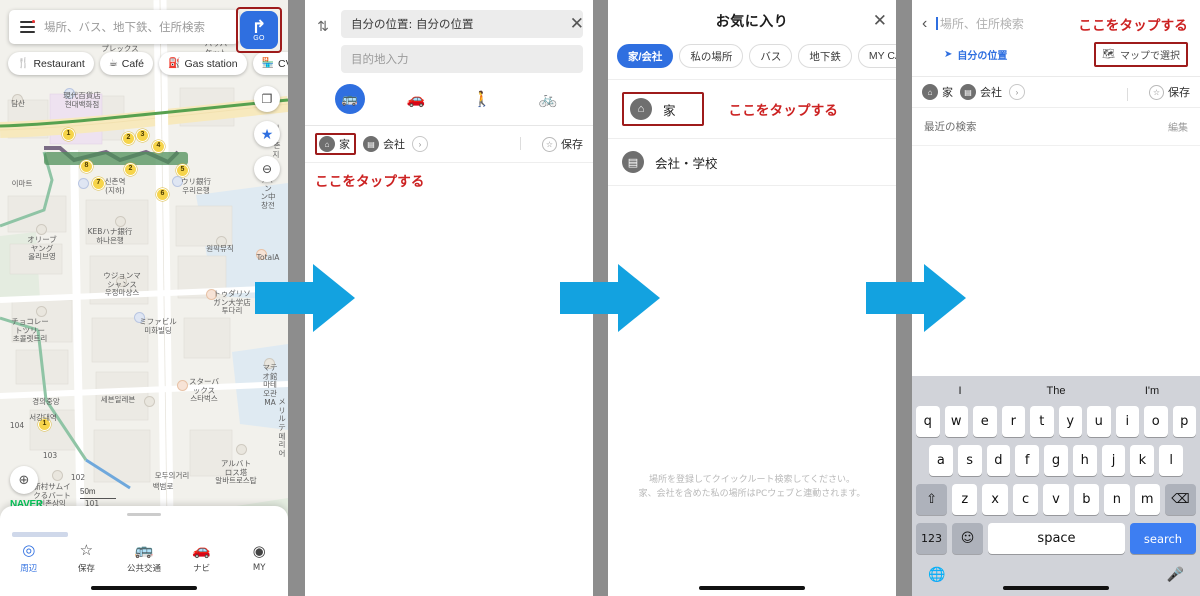 The width and height of the screenshot is (1200, 596). What do you see at coordinates (482, 99) in the screenshot?
I see `transport-mode-walk: 🚶` at bounding box center [482, 99].